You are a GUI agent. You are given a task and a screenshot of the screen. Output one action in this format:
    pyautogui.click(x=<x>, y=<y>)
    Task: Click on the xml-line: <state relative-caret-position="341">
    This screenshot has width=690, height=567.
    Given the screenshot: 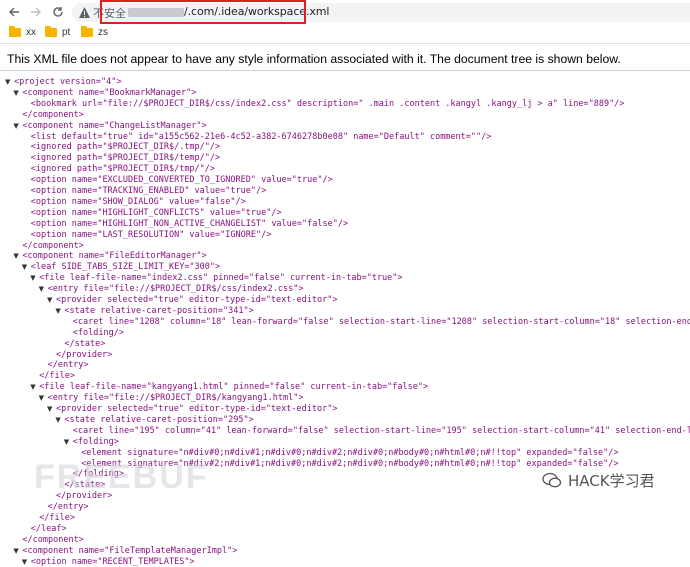 What is the action you would take?
    pyautogui.click(x=159, y=310)
    